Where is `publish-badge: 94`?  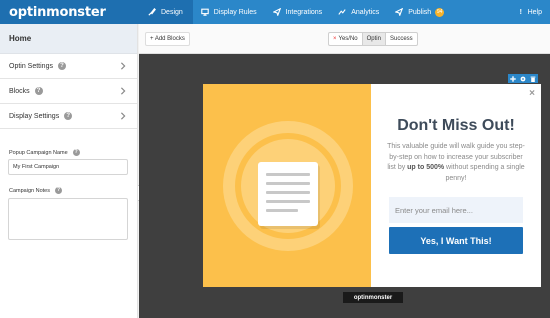
publish-badge: 94 is located at coordinates (440, 12).